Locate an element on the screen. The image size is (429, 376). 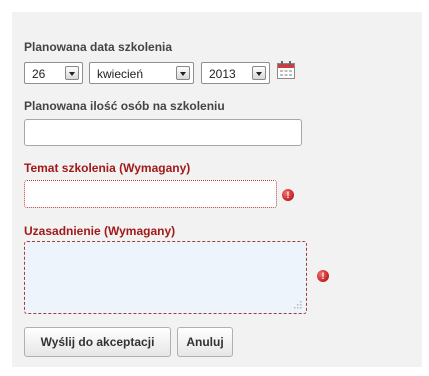
month-select: kwiecień is located at coordinates (141, 73).